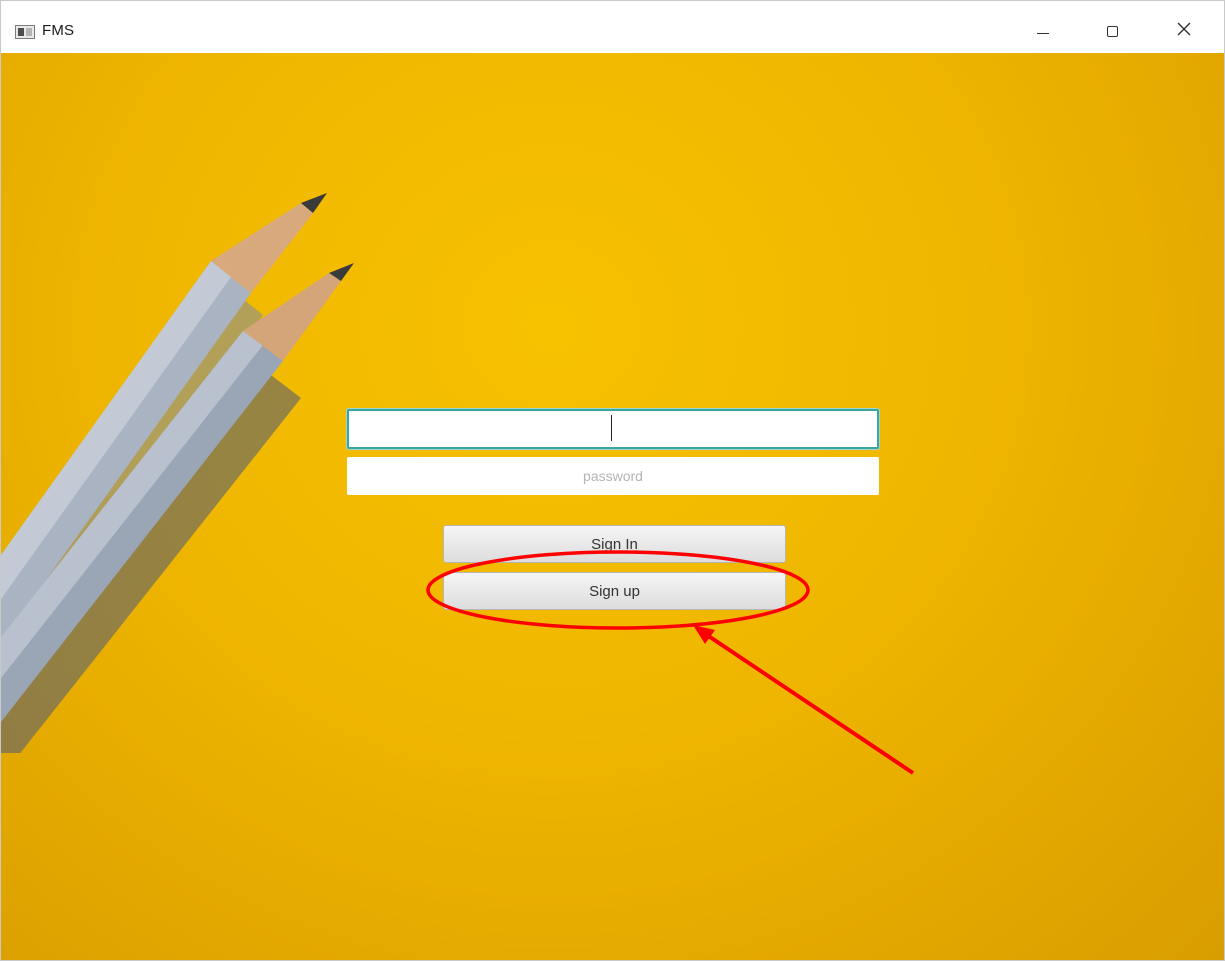 The image size is (1225, 961). I want to click on arrow-shaft, so click(807, 702).